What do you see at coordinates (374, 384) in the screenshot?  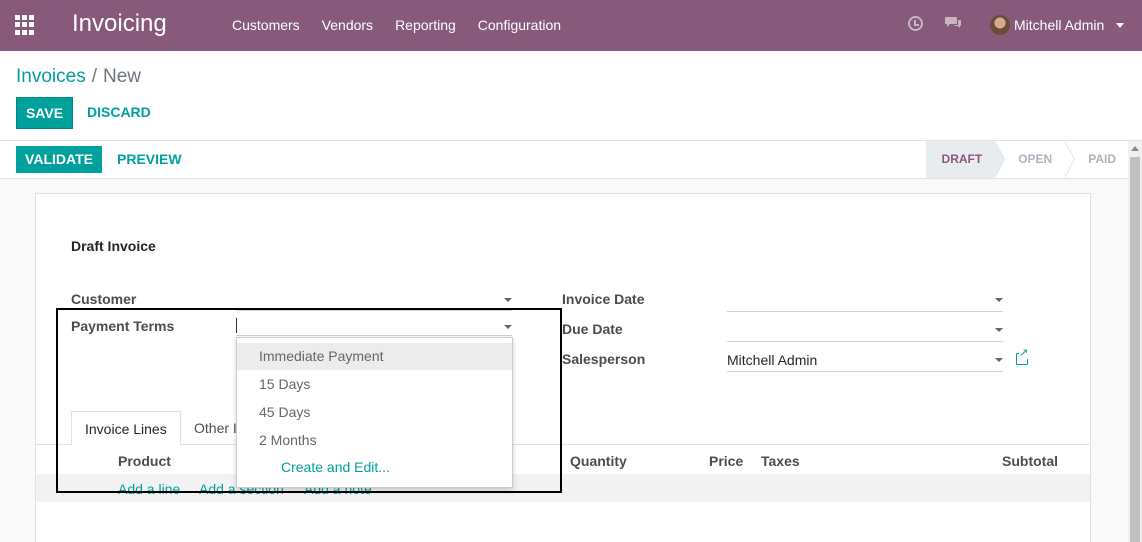 I see `dropdown-option: 15 Days` at bounding box center [374, 384].